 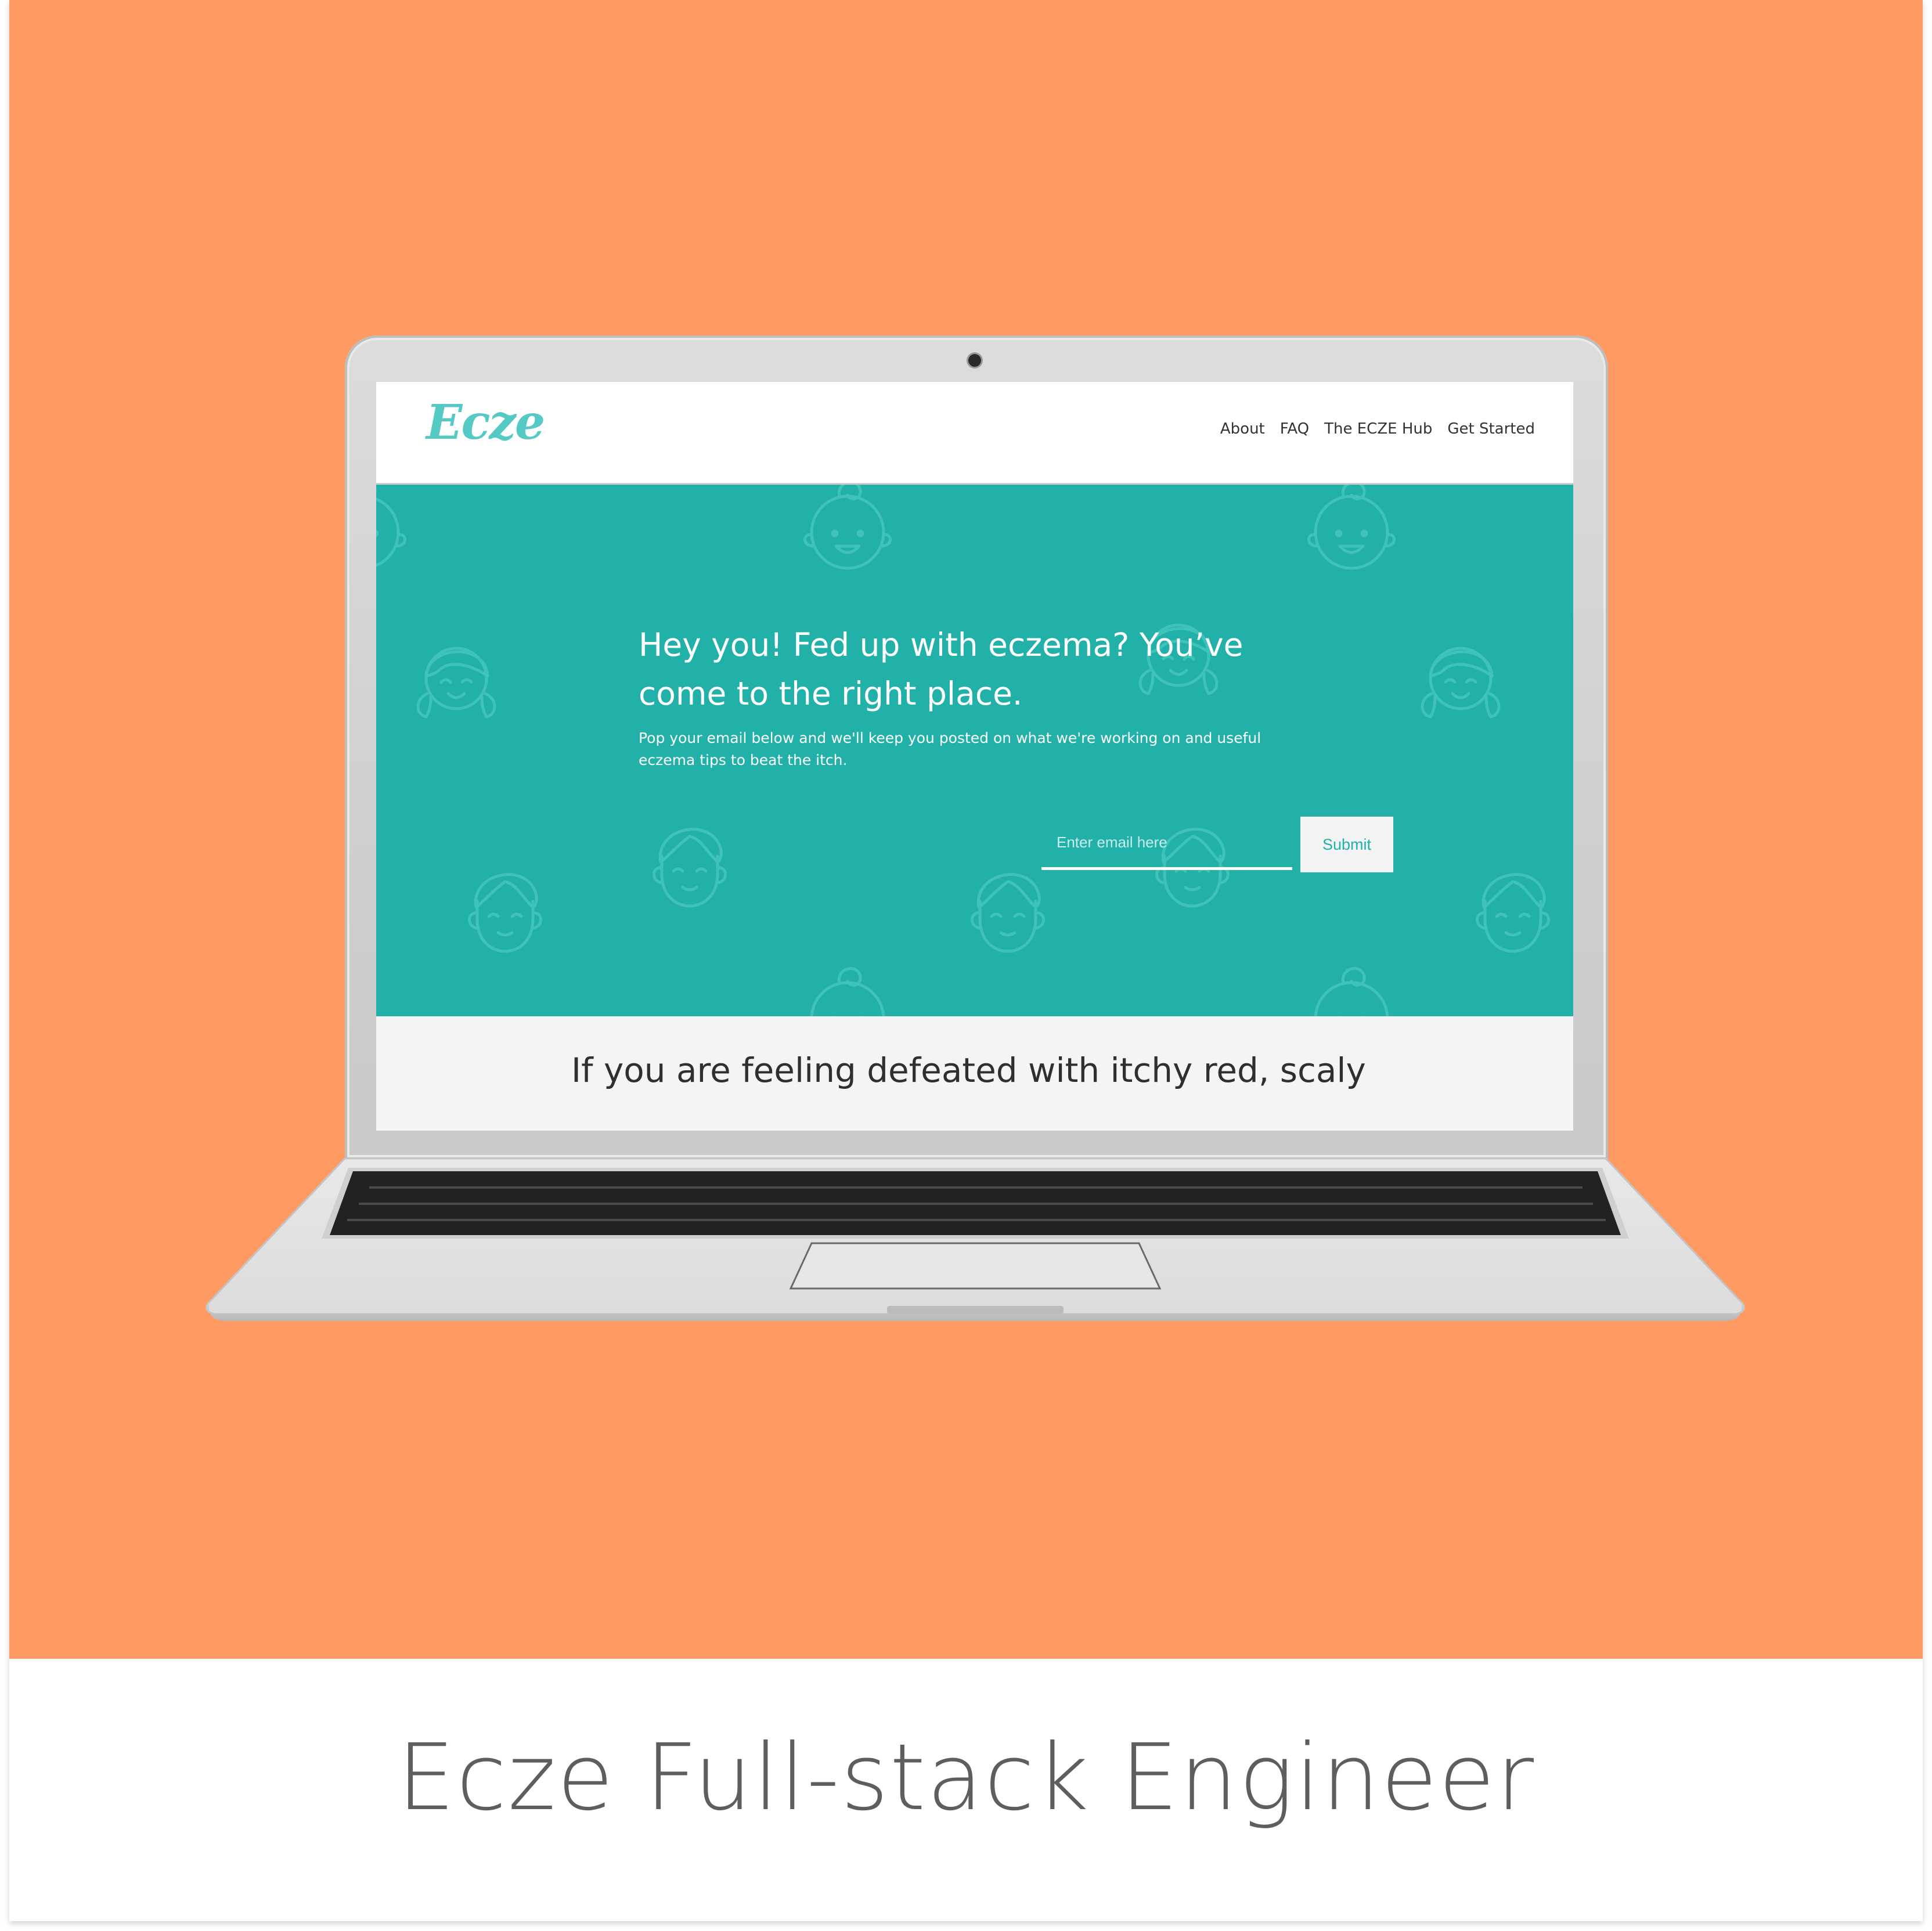 What do you see at coordinates (976, 1266) in the screenshot?
I see `trackpad` at bounding box center [976, 1266].